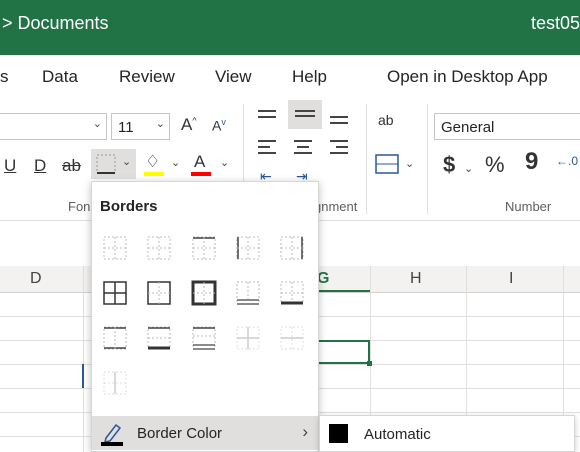 The height and width of the screenshot is (452, 580). What do you see at coordinates (219, 125) in the screenshot?
I see `decrease-font-size-icon: Av` at bounding box center [219, 125].